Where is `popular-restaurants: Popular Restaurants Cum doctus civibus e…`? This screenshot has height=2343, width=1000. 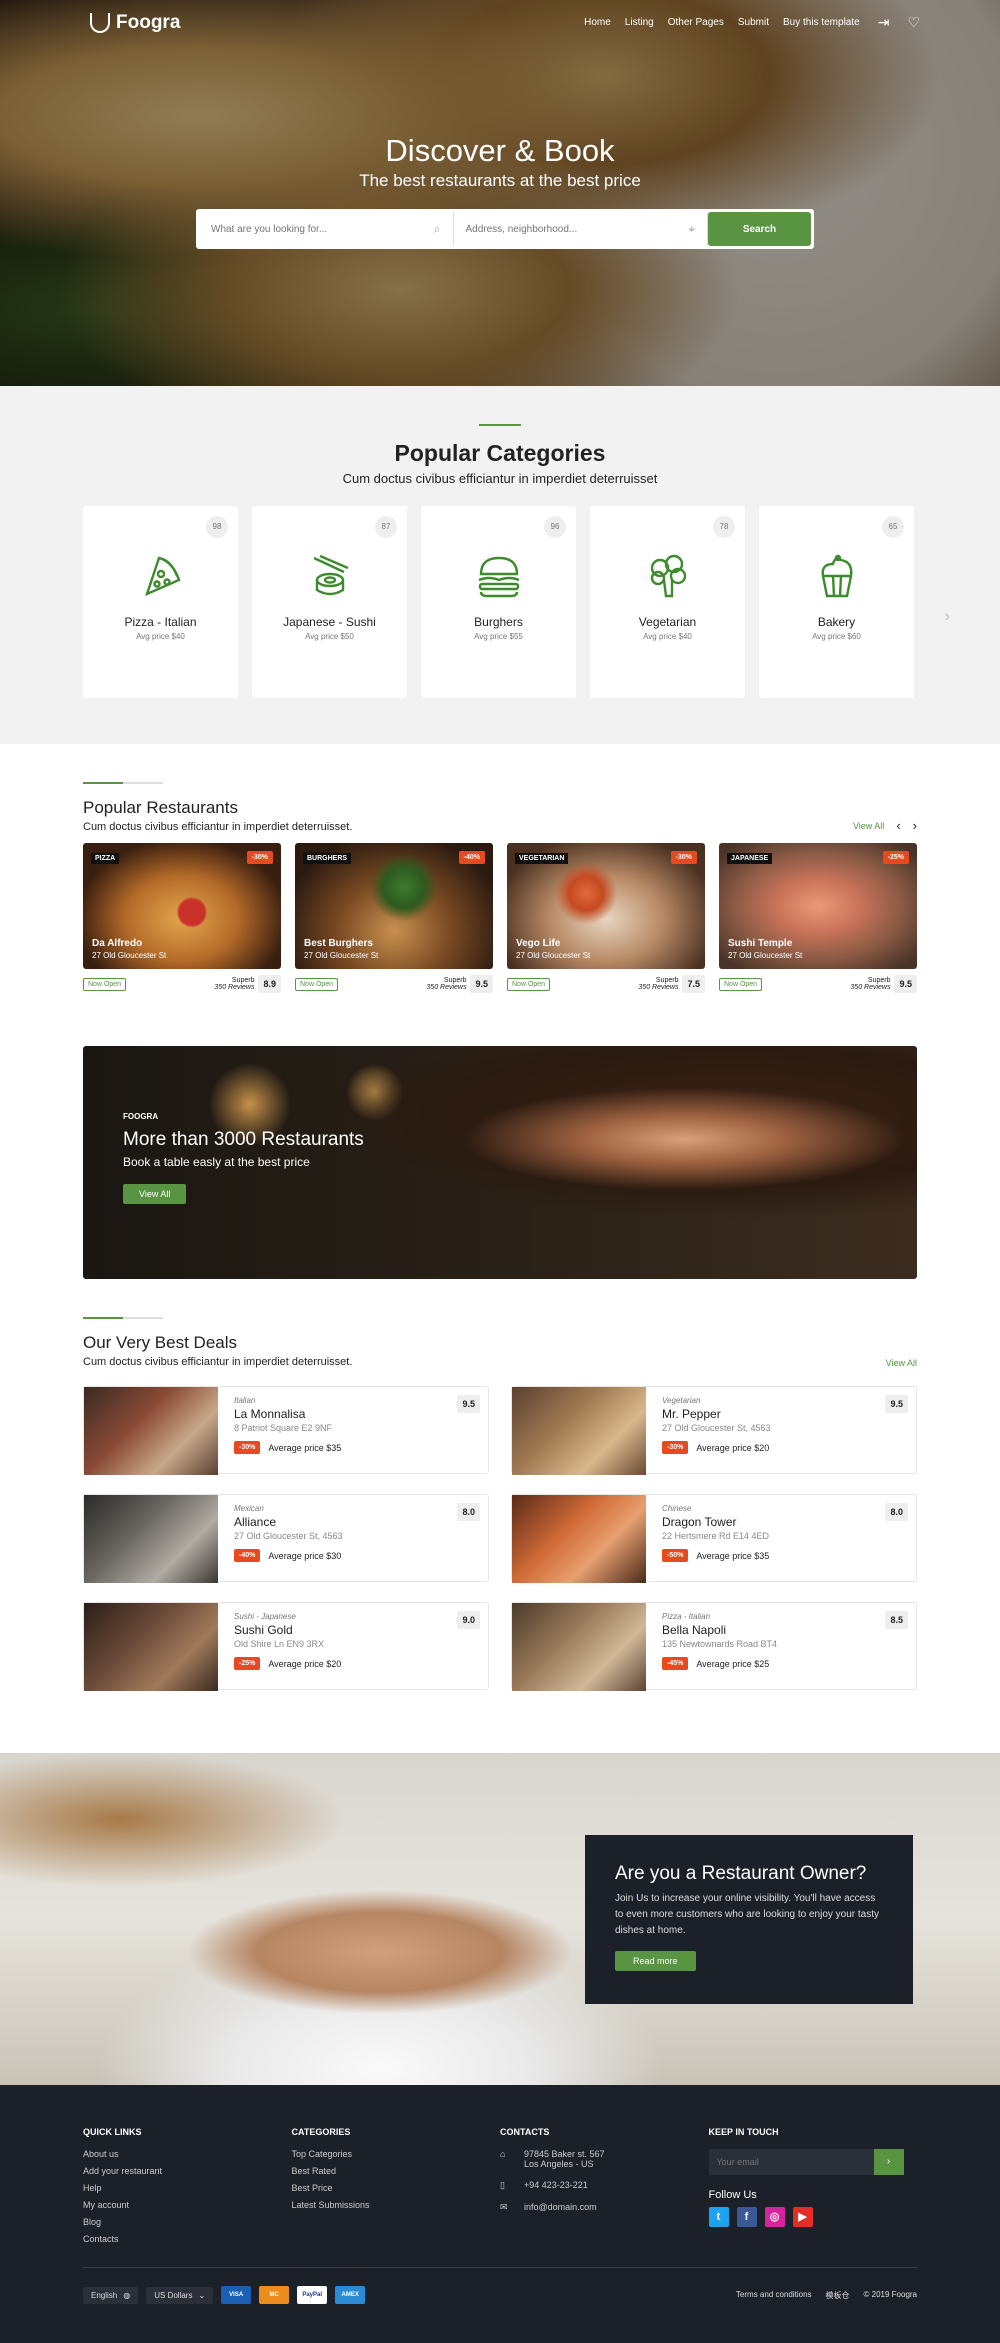
popular-restaurants: Popular Restaurants Cum doctus civibus e… is located at coordinates (500, 895).